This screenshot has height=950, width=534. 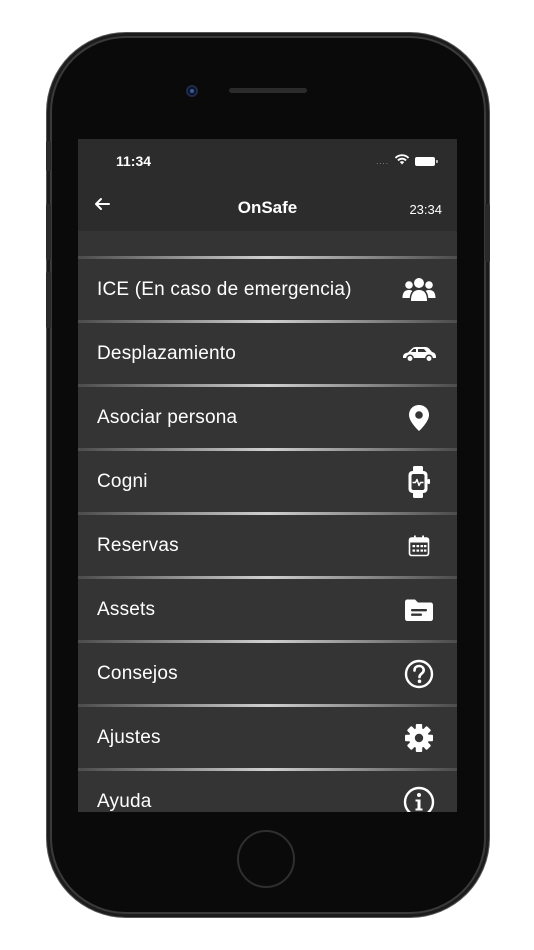 I want to click on menu-item-label: Asociar persona, so click(x=167, y=417).